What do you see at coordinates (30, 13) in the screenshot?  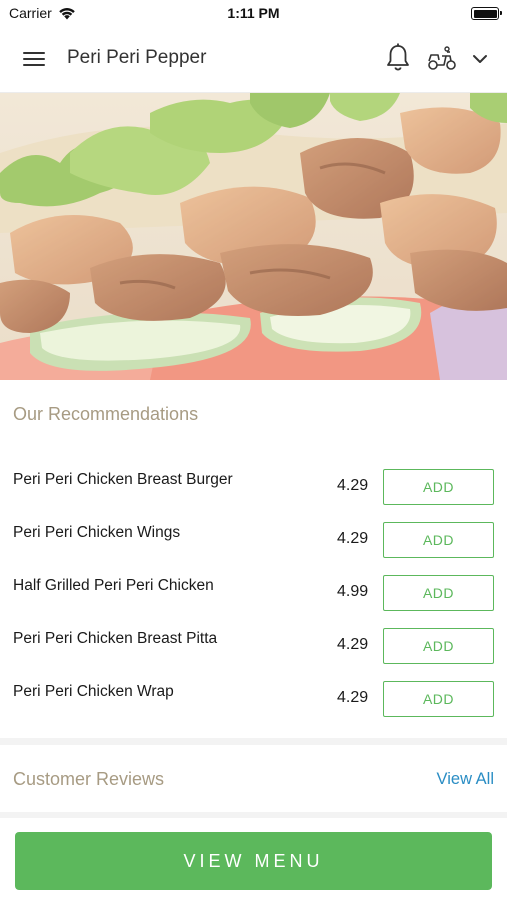 I see `carrier-label: Carrier` at bounding box center [30, 13].